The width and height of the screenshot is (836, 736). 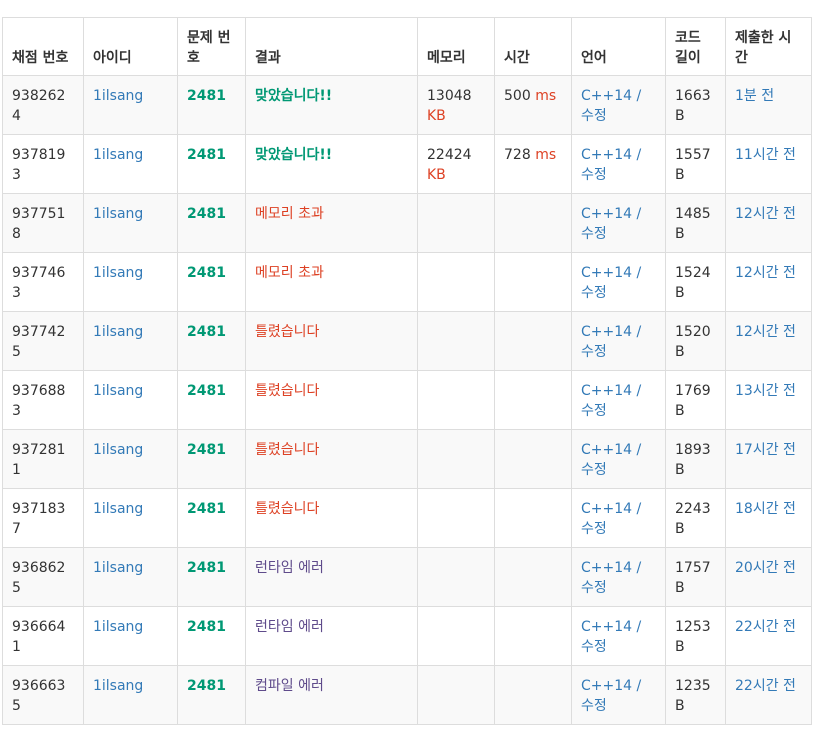 What do you see at coordinates (43, 46) in the screenshot?
I see `header-submission-id: 채점 번호` at bounding box center [43, 46].